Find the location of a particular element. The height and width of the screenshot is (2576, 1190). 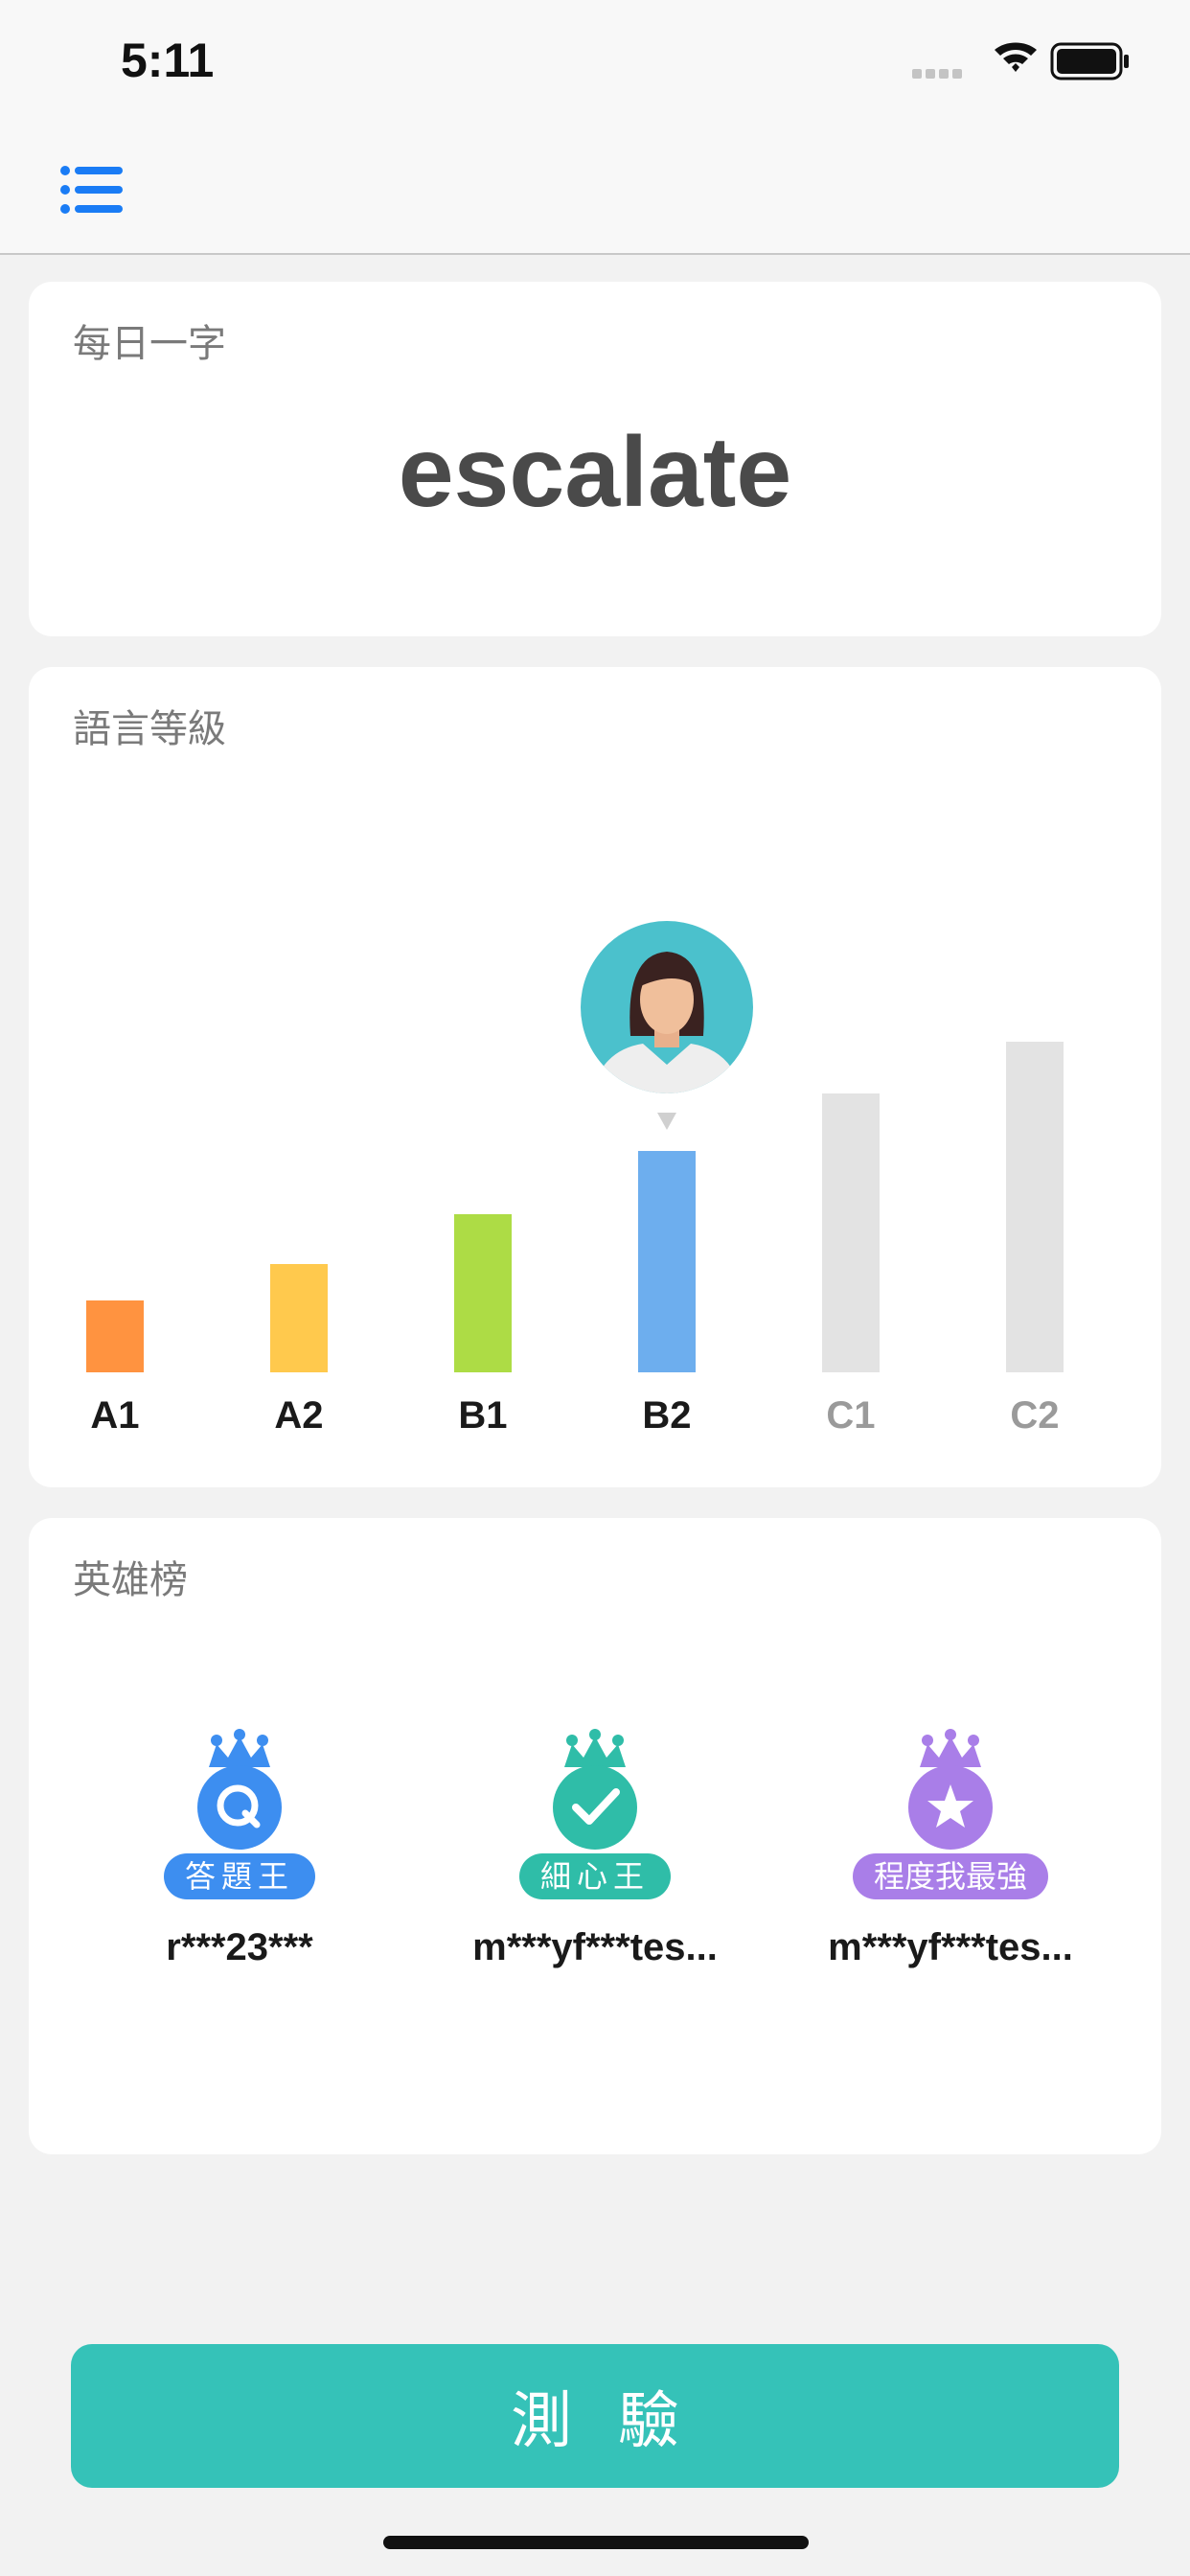

menu-button is located at coordinates (91, 189).